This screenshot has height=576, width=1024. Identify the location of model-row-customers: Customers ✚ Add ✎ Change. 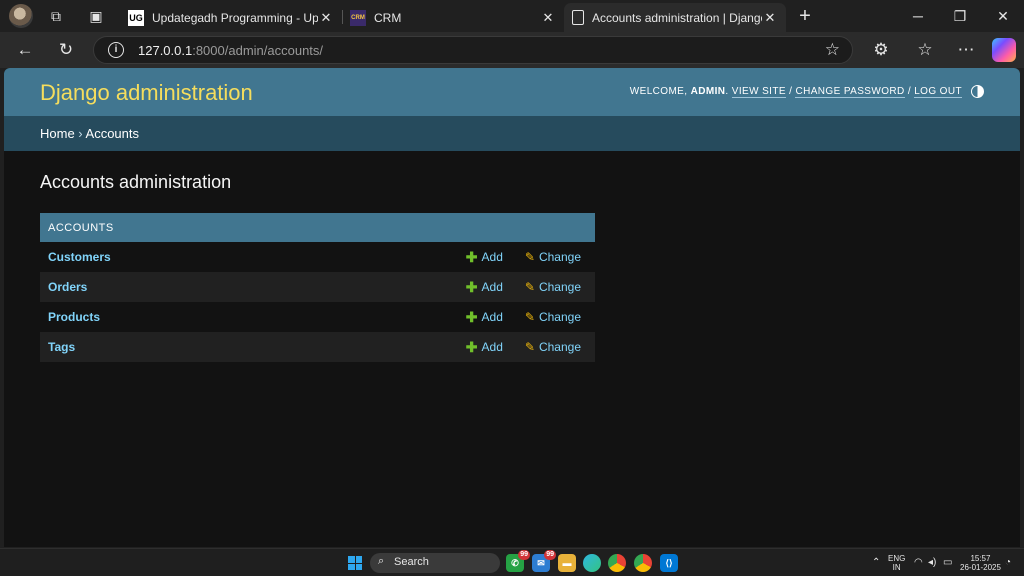
(317, 257).